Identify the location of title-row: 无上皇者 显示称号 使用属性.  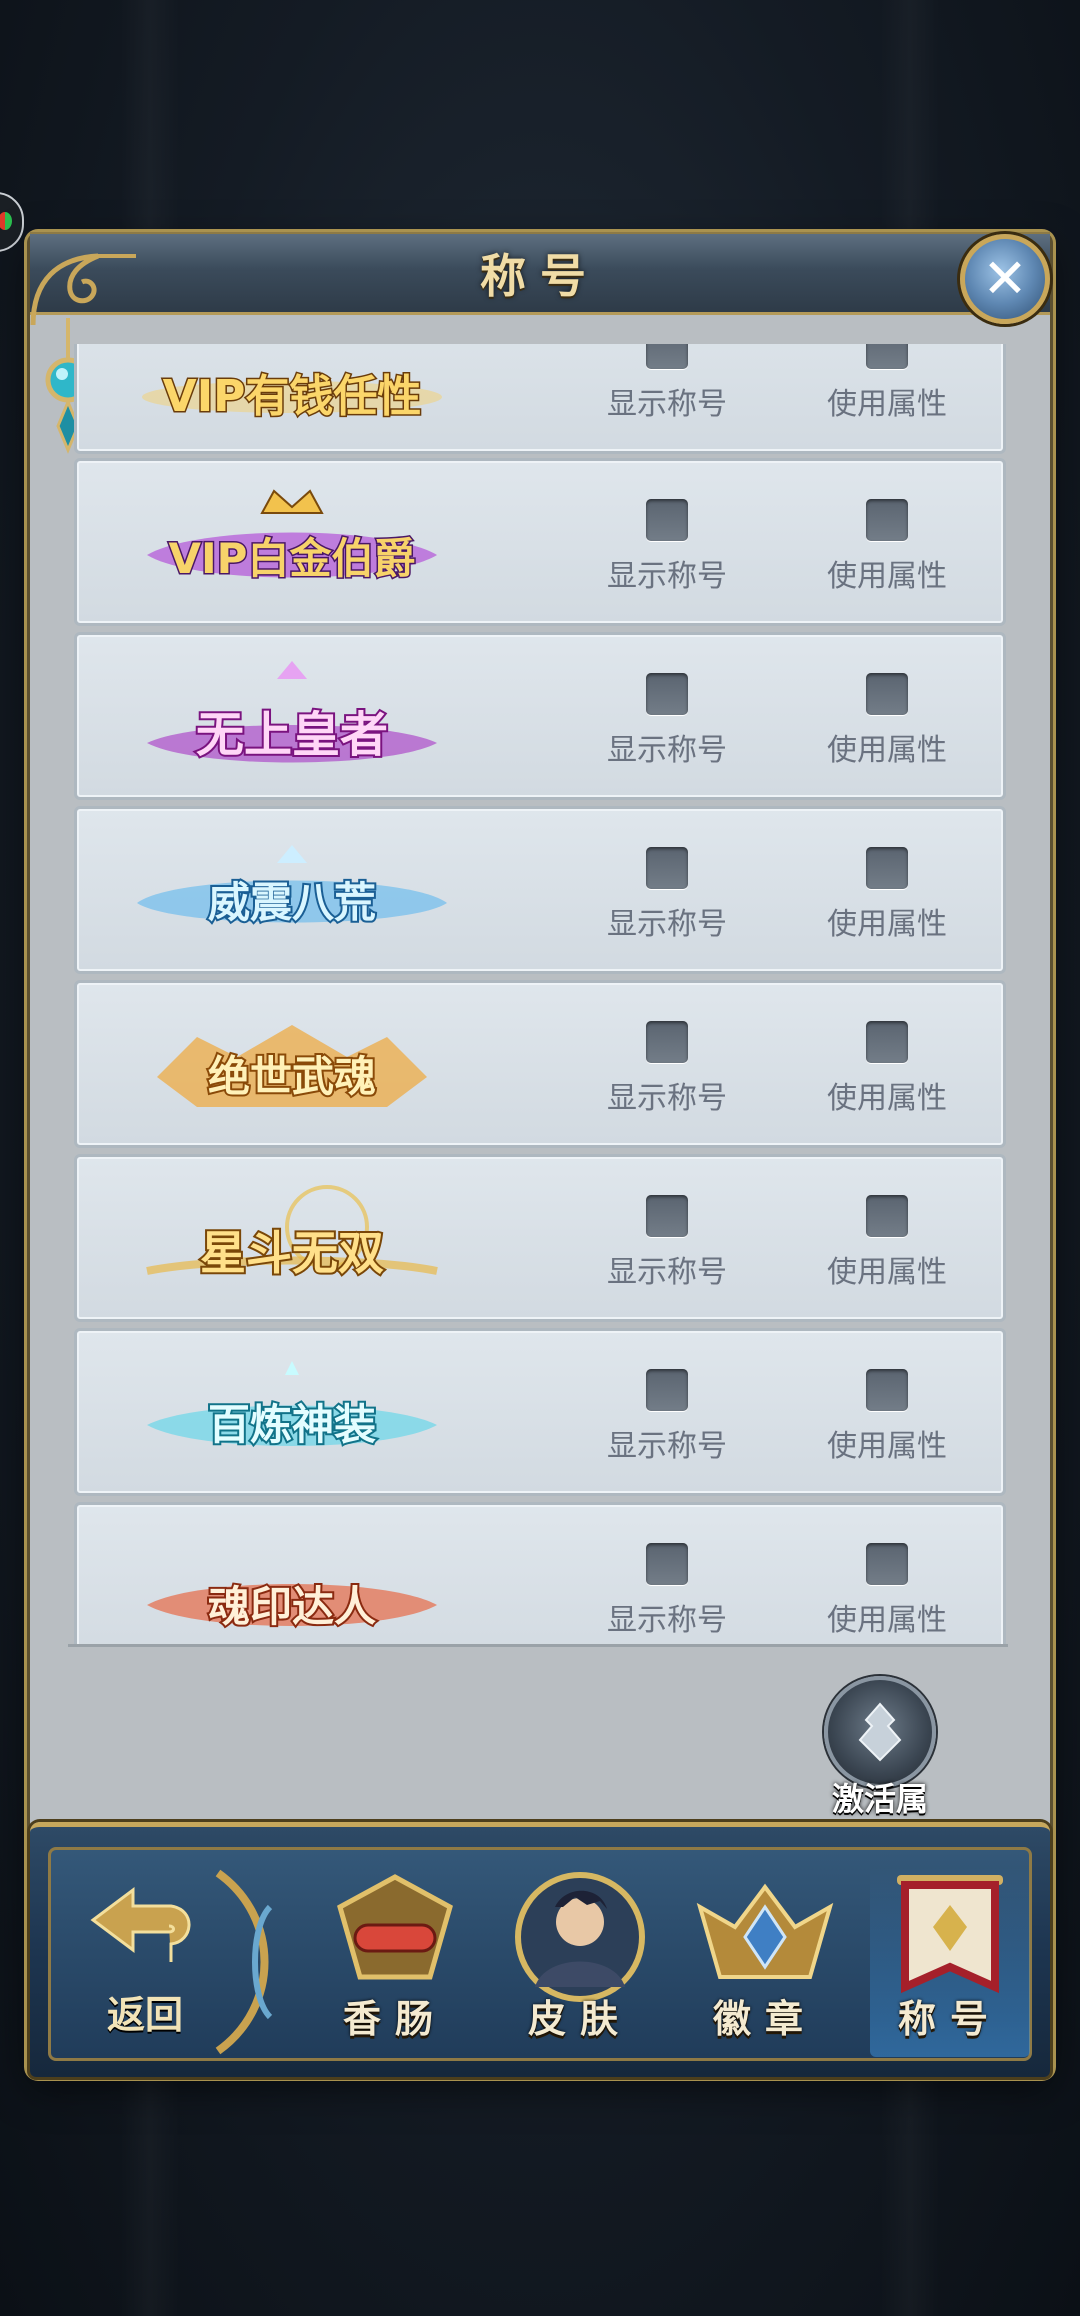
(540, 716).